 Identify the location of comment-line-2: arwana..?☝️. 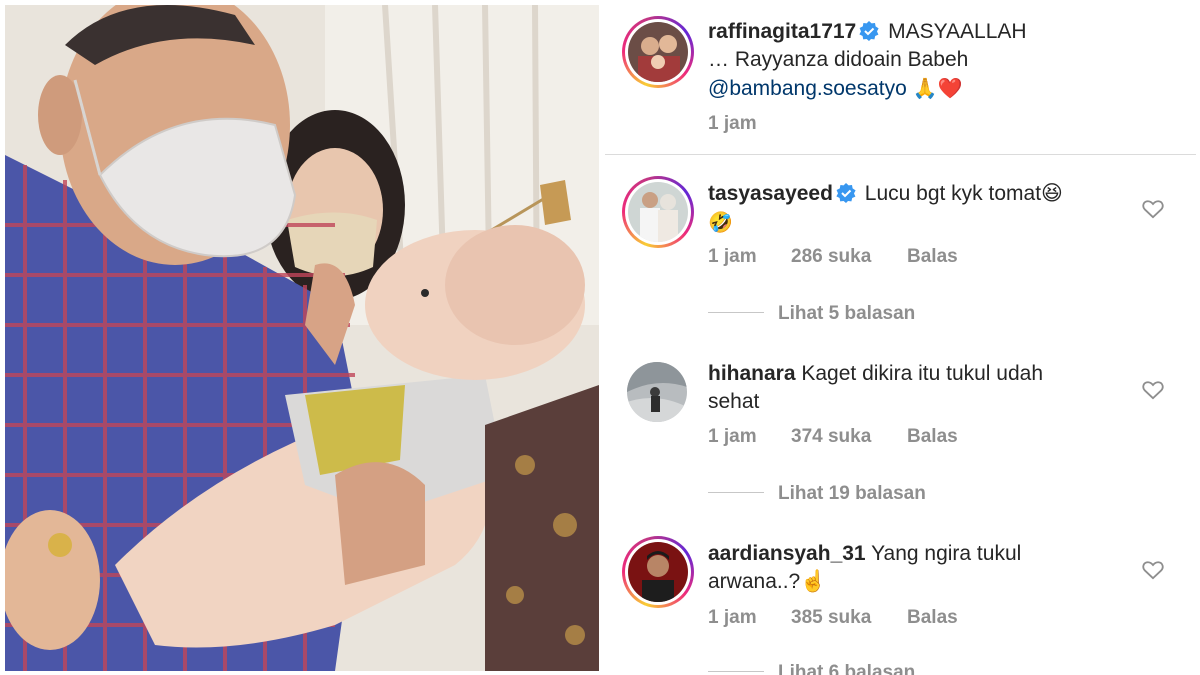
(767, 581).